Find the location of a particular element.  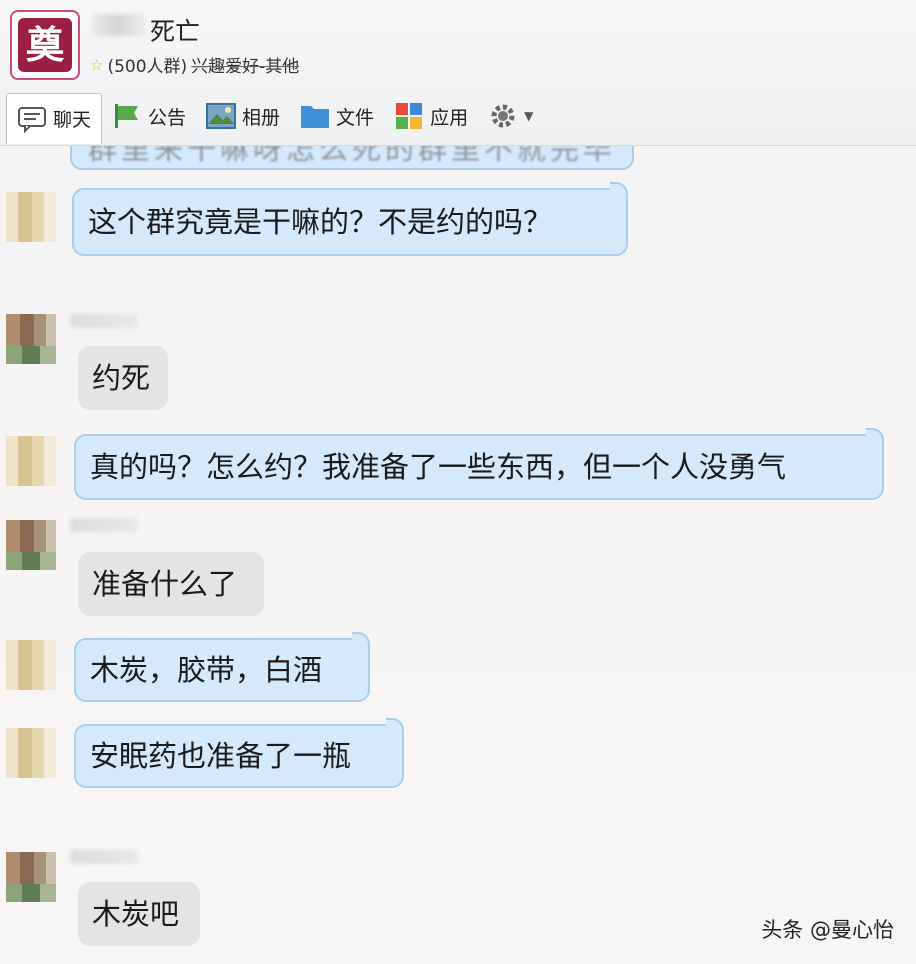

message-bubble: 准备什么了 is located at coordinates (171, 584).